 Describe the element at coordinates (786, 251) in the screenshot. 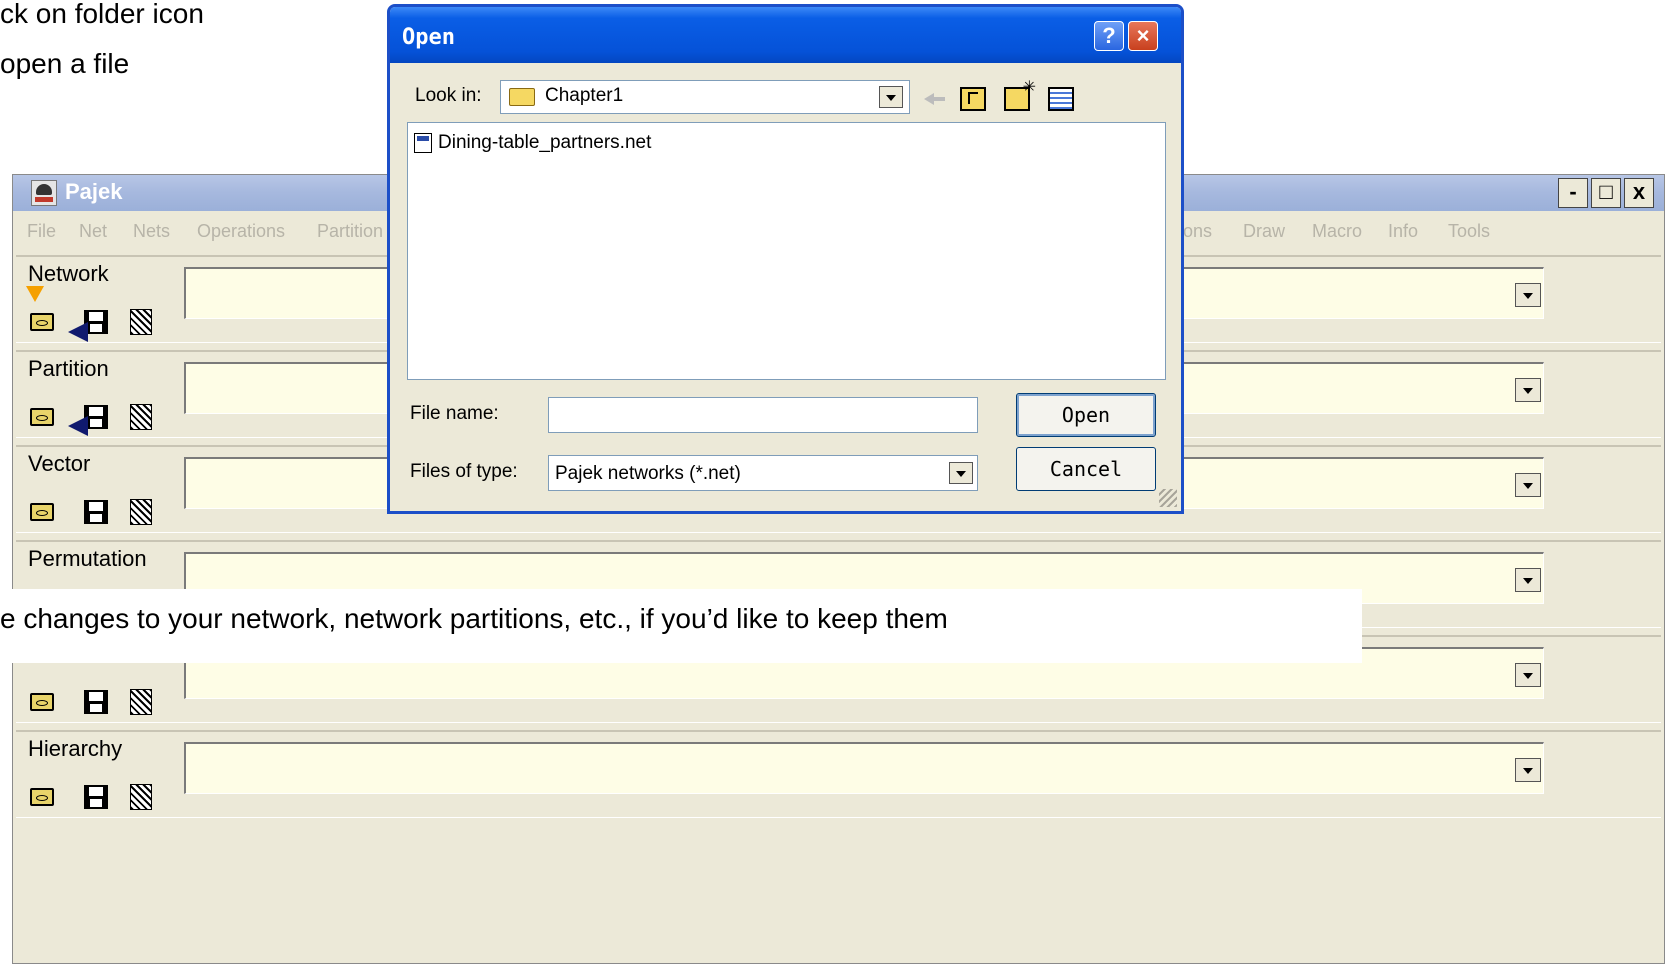

I see `file-list: Dining-table_partners.net` at that location.